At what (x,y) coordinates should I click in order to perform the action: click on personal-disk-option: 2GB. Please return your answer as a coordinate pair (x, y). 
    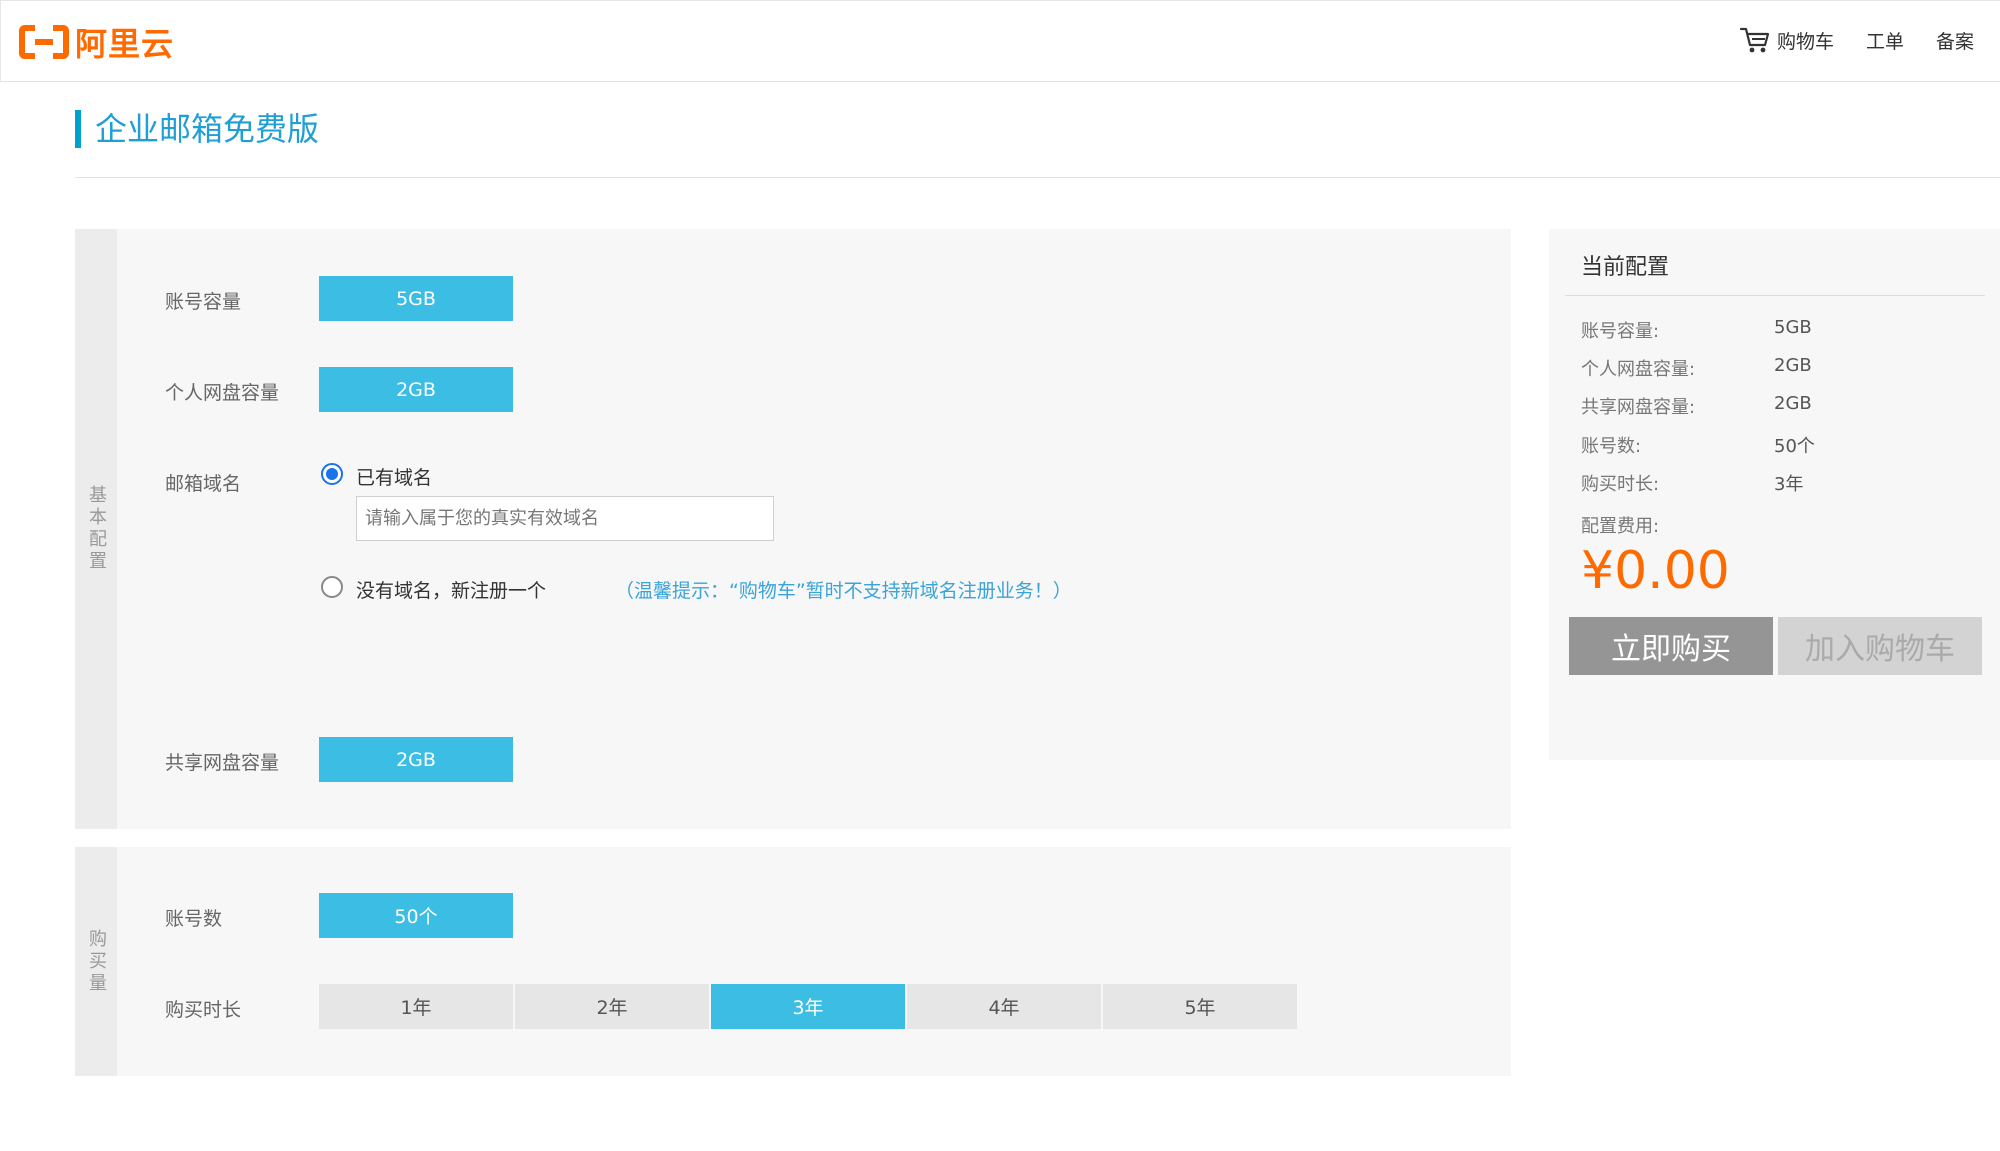
    Looking at the image, I should click on (416, 389).